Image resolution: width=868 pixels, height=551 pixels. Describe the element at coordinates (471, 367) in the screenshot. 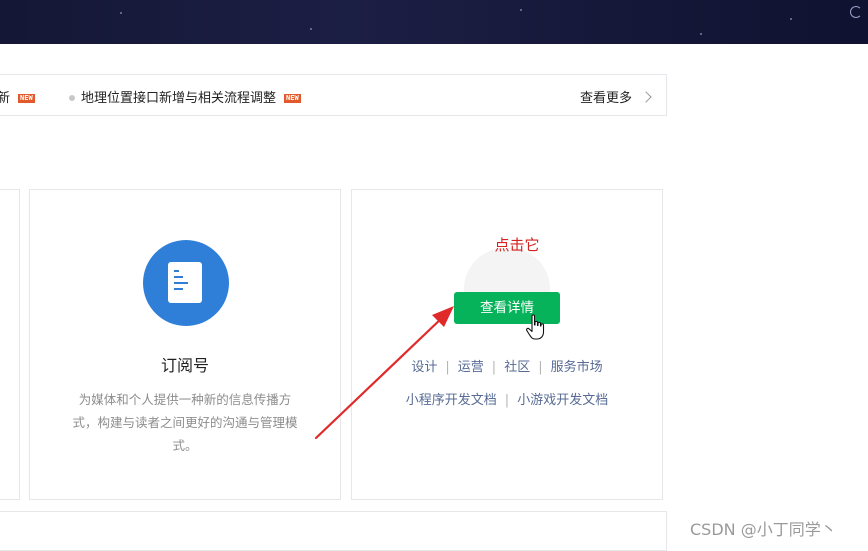

I see `operations-link: 运营` at that location.